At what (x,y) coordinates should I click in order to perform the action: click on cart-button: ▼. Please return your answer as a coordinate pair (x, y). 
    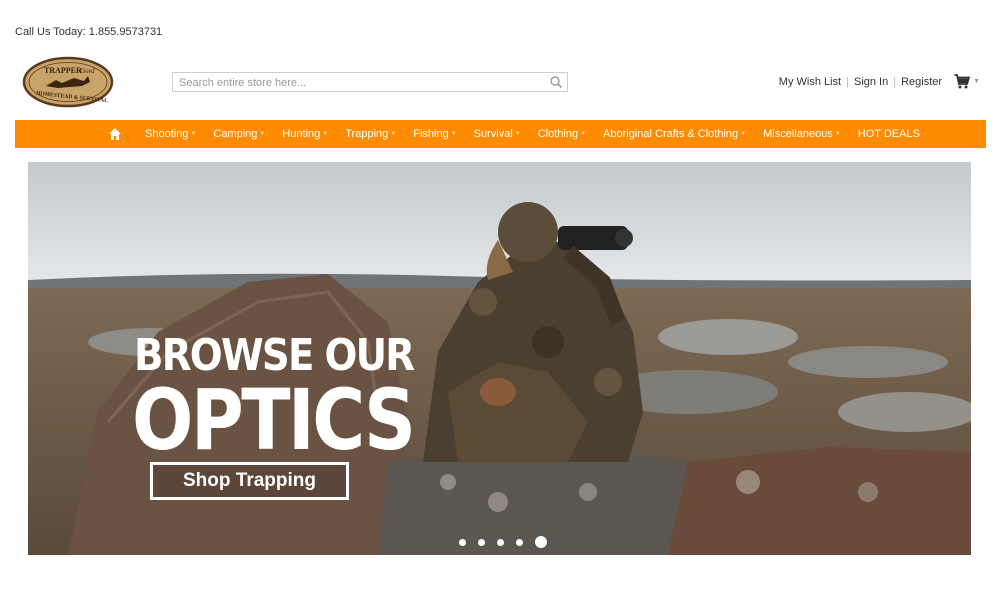
    Looking at the image, I should click on (967, 81).